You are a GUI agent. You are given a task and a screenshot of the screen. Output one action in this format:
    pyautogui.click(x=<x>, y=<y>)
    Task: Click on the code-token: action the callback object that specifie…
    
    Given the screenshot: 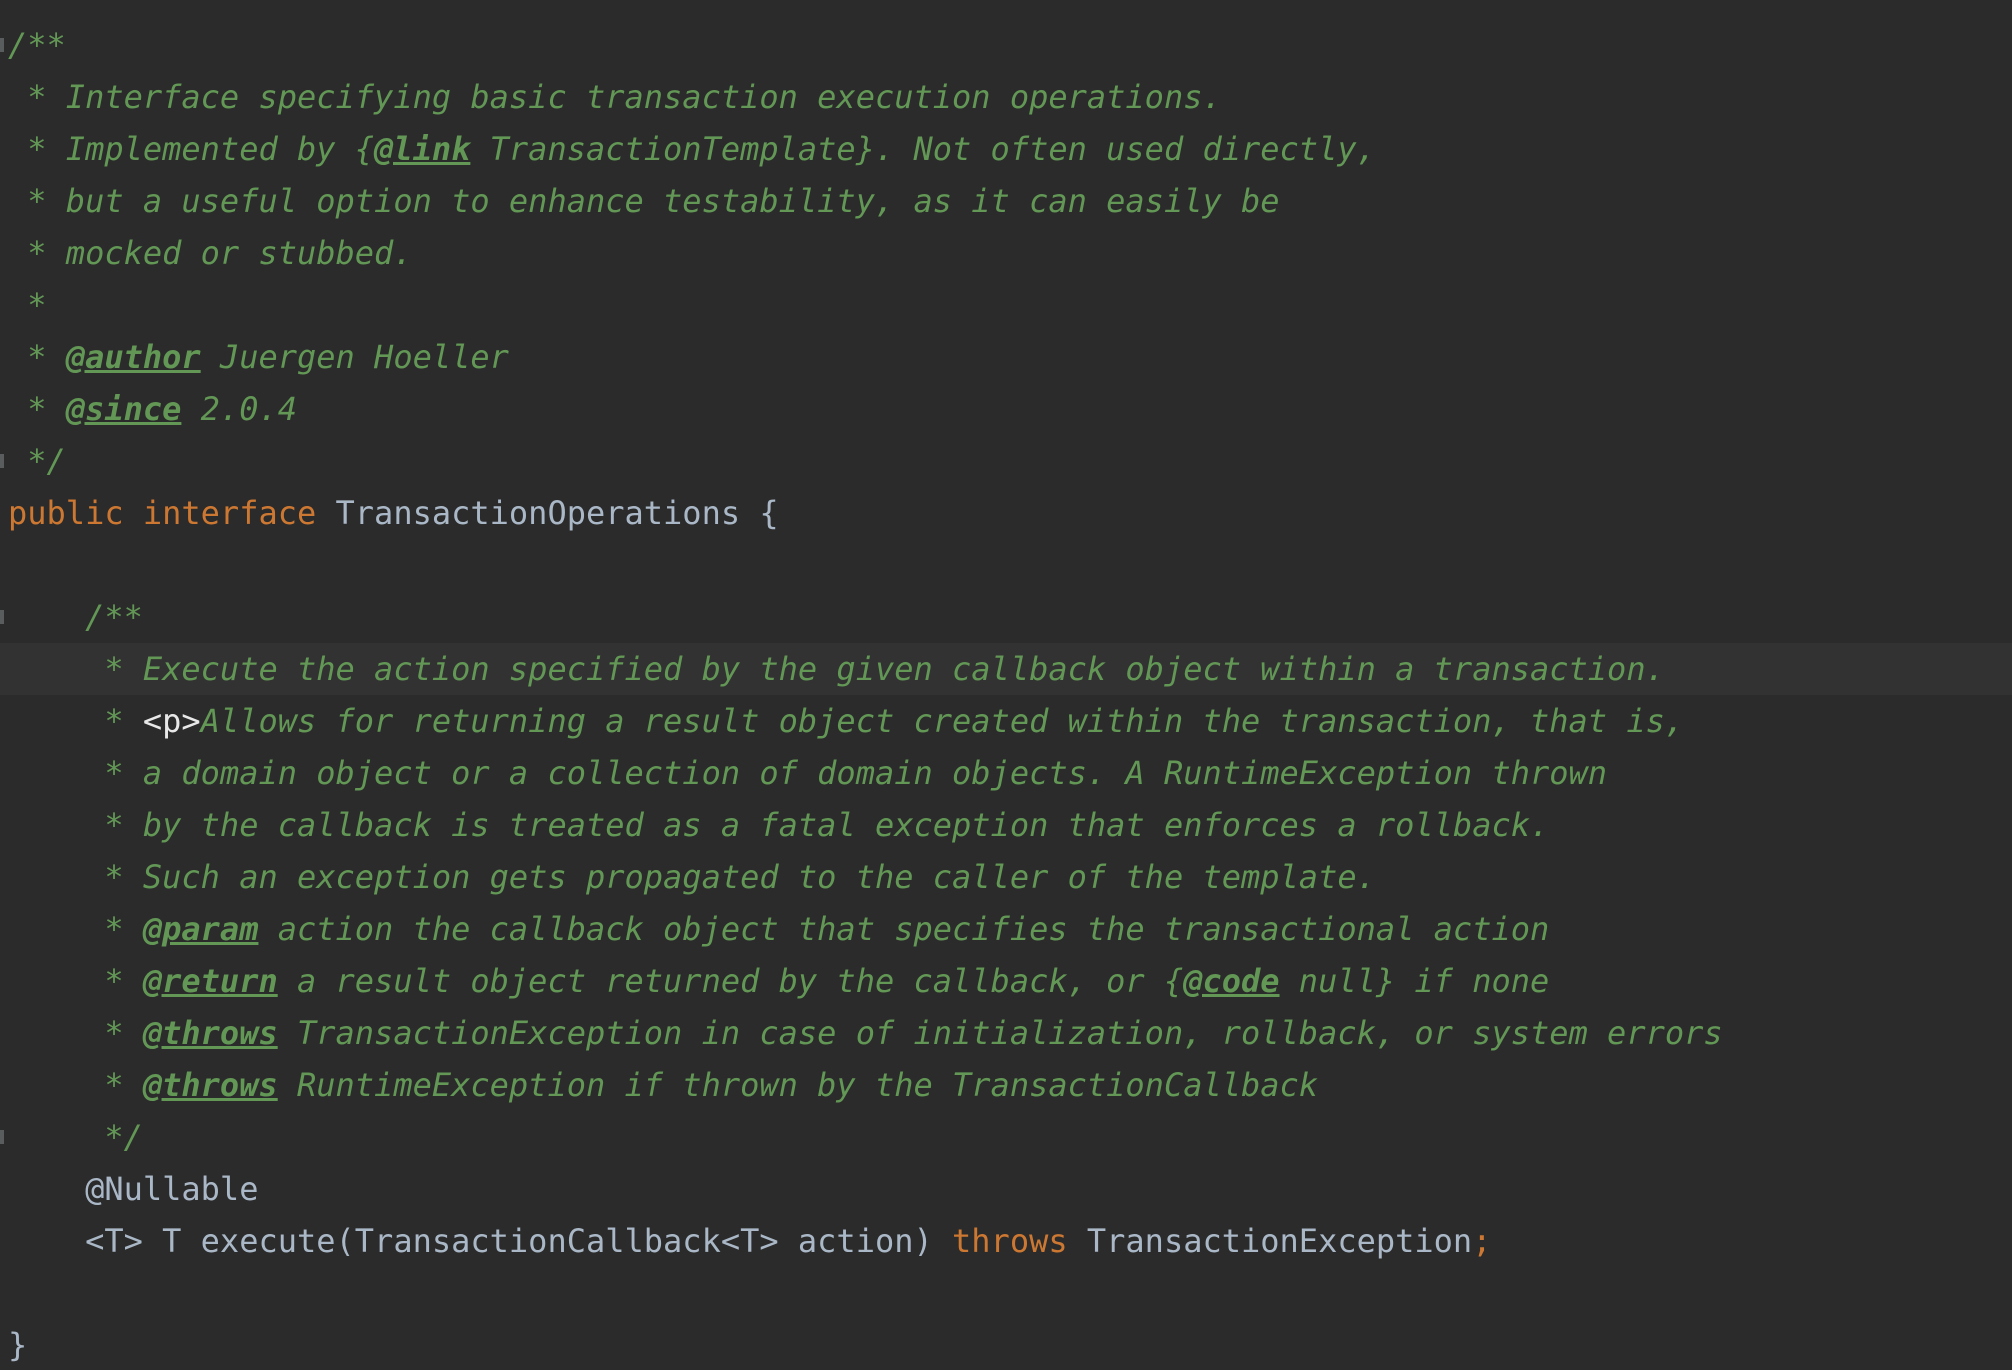 What is the action you would take?
    pyautogui.click(x=904, y=929)
    